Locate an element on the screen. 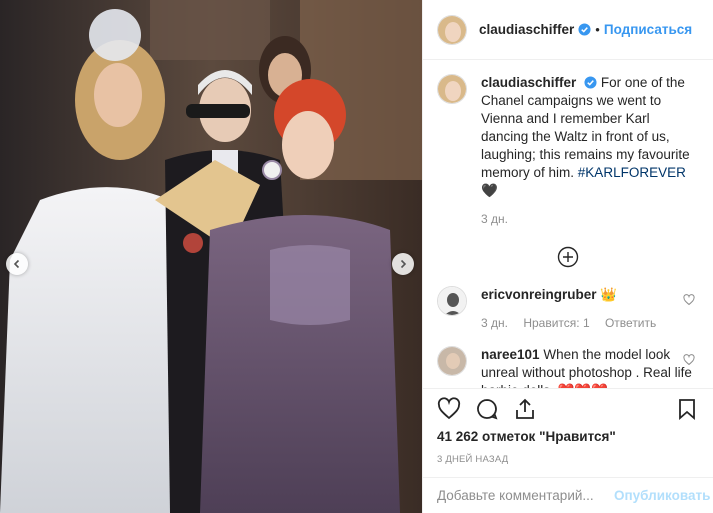  load-more-comments-button is located at coordinates (568, 257).